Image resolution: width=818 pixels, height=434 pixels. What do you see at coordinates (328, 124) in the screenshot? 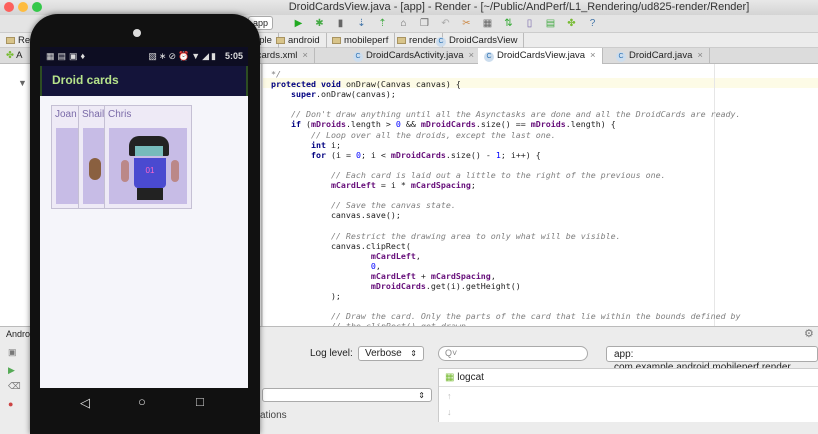
I see `code-token: mDroids` at bounding box center [328, 124].